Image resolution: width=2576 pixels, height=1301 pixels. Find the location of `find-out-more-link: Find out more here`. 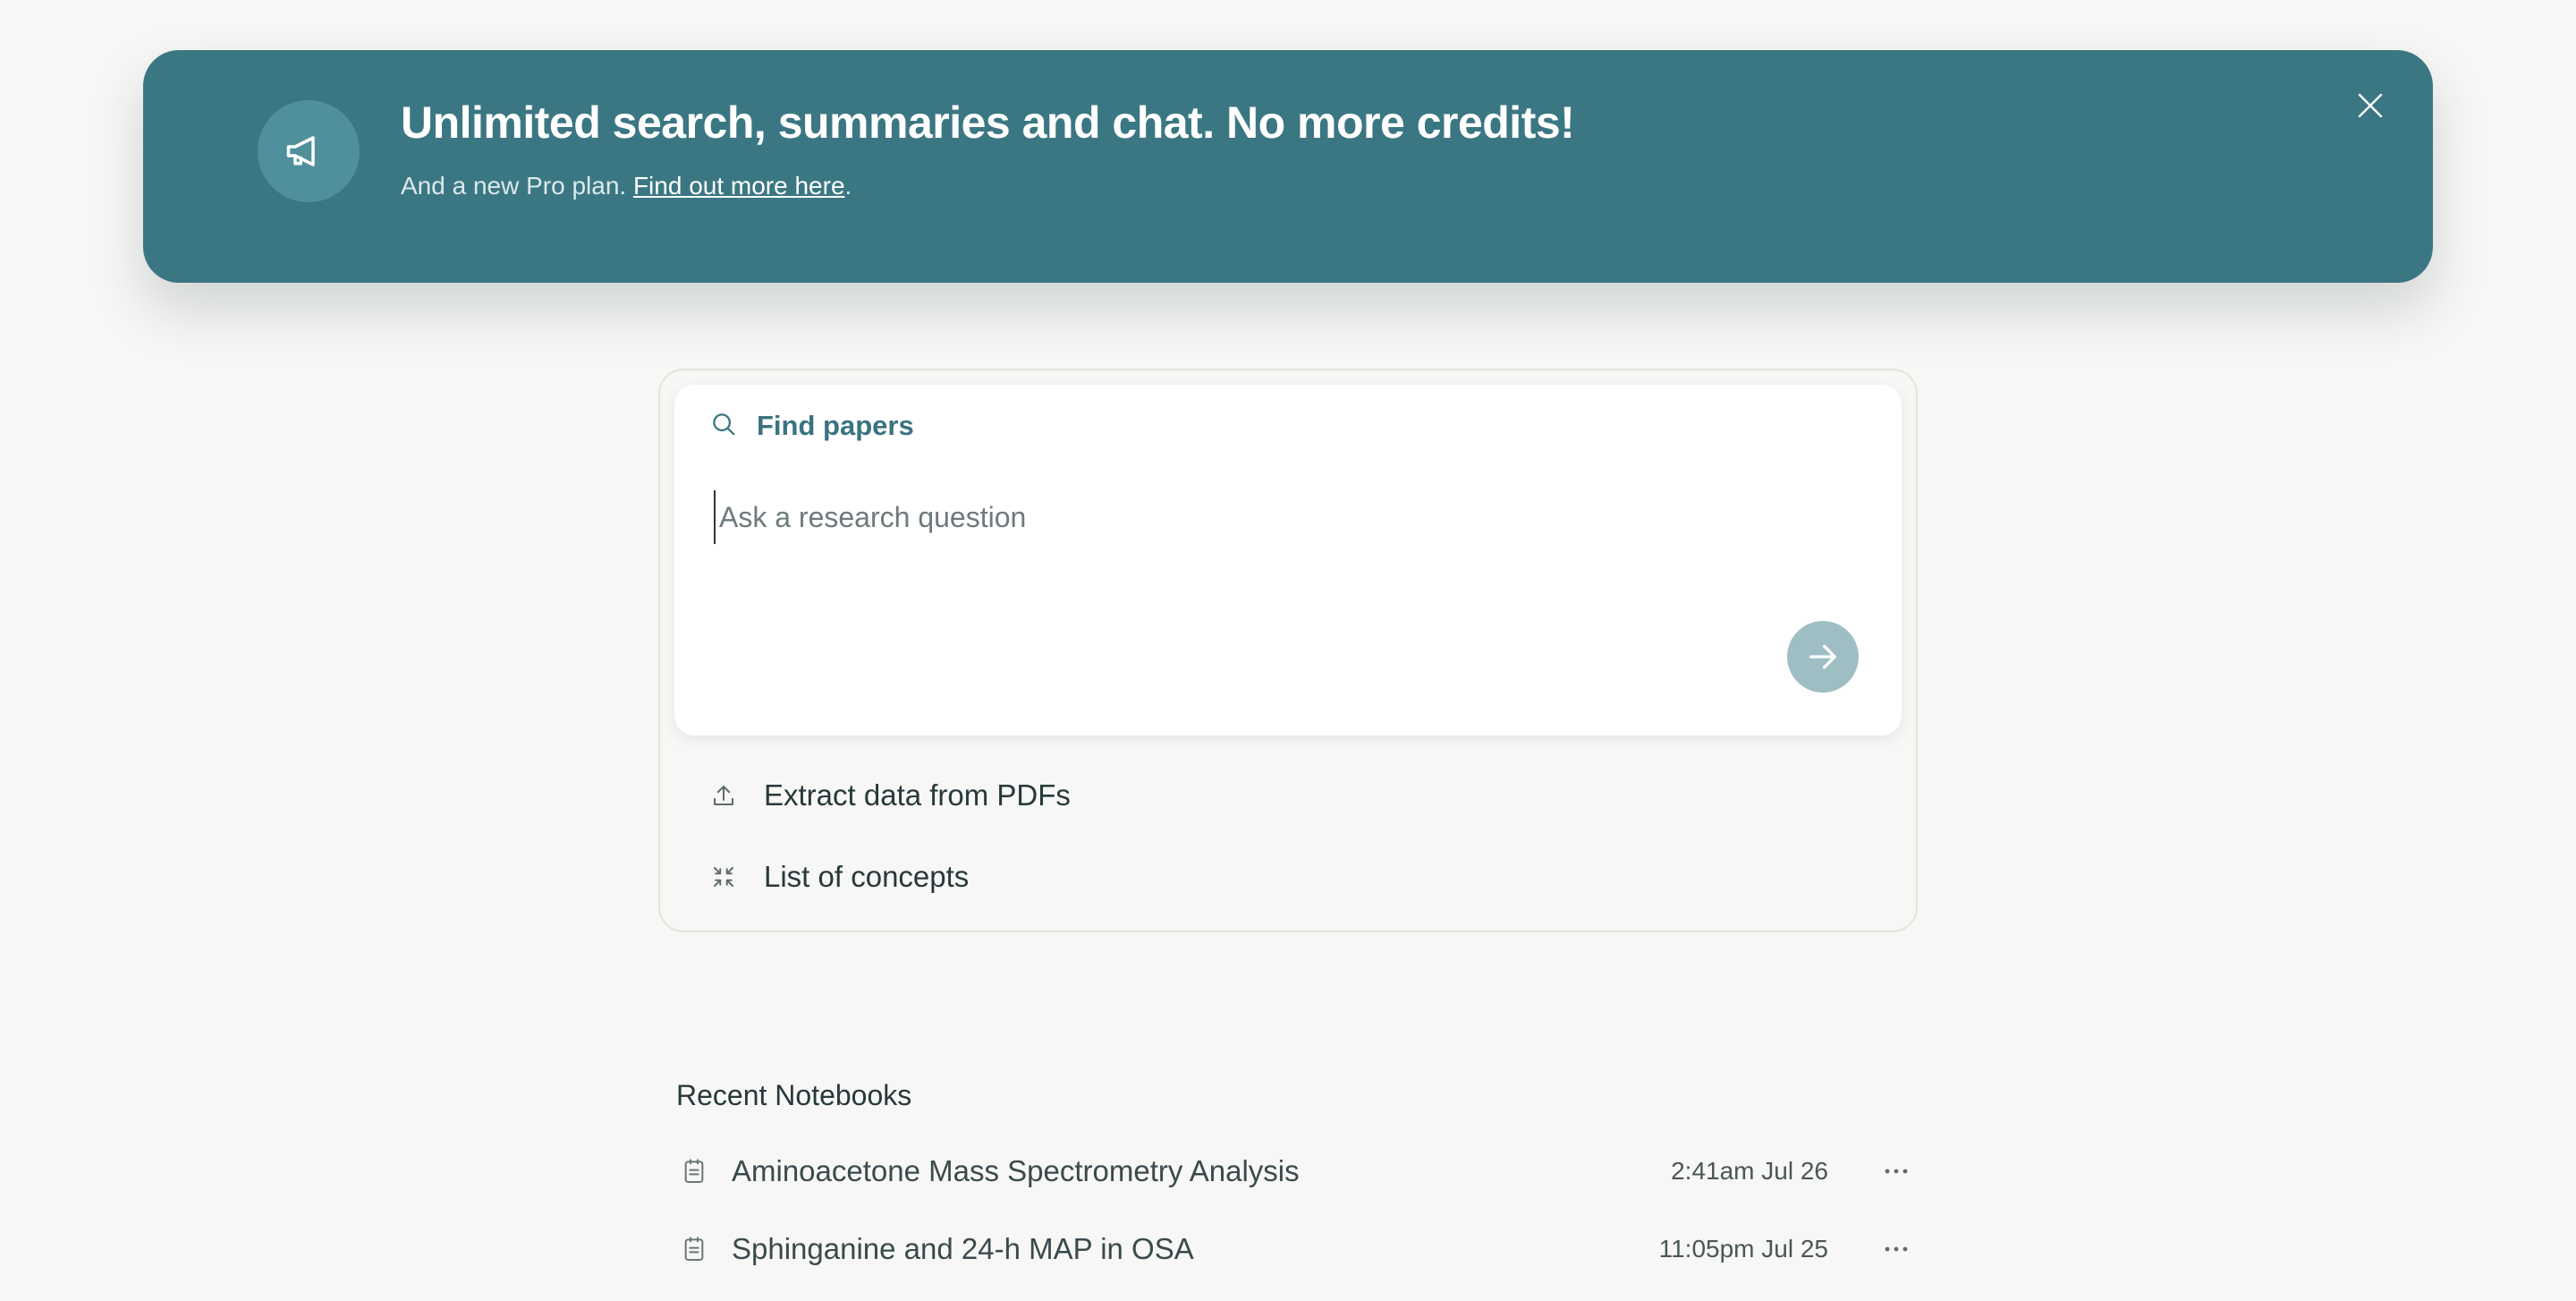

find-out-more-link: Find out more here is located at coordinates (739, 186).